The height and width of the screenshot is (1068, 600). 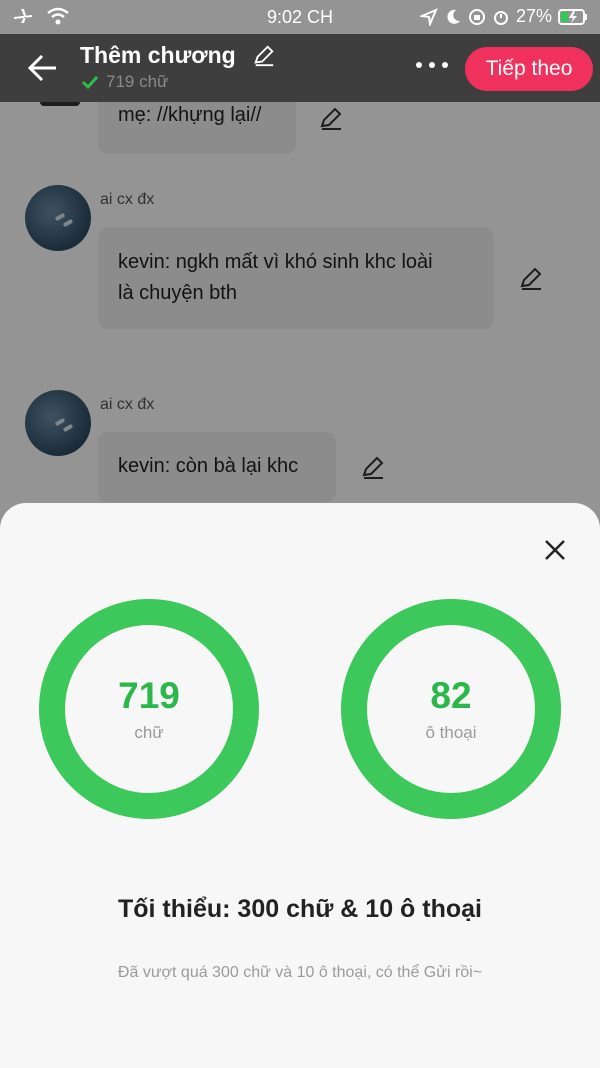 I want to click on next-button: Tiếp theo, so click(x=529, y=69).